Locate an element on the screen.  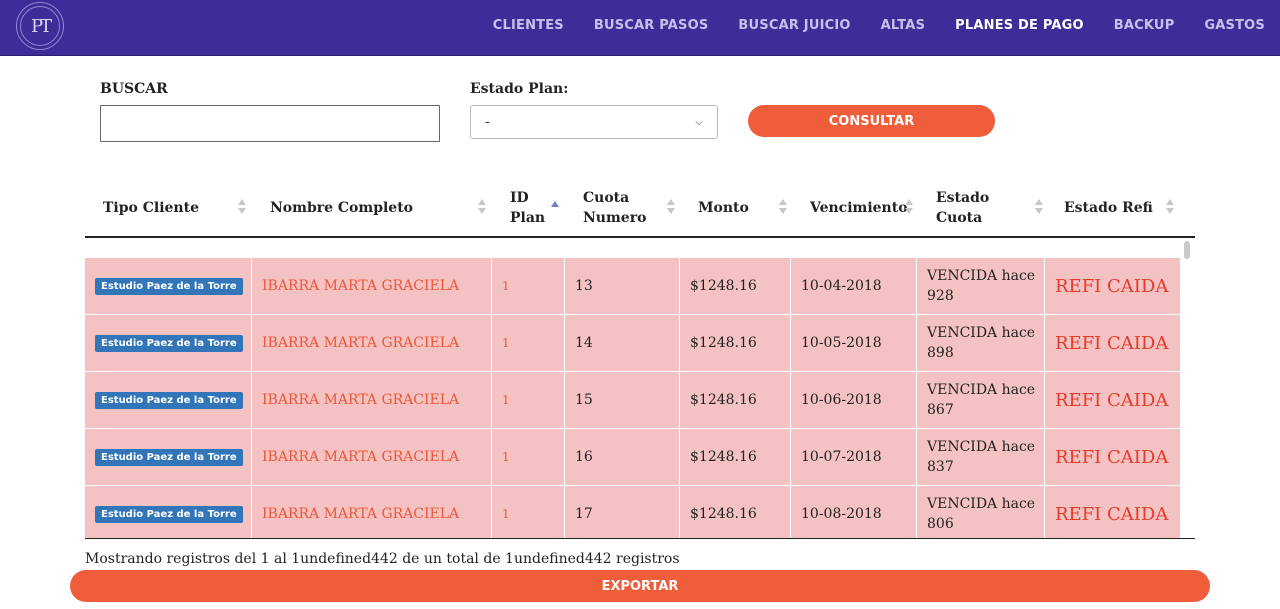
cell-estado-cuota: VENCIDA hace 806 is located at coordinates (981, 512).